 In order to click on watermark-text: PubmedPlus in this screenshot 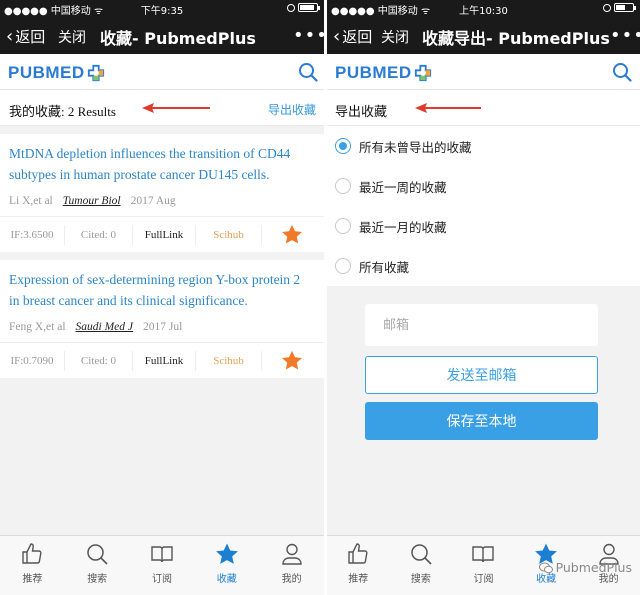, I will do `click(593, 567)`.